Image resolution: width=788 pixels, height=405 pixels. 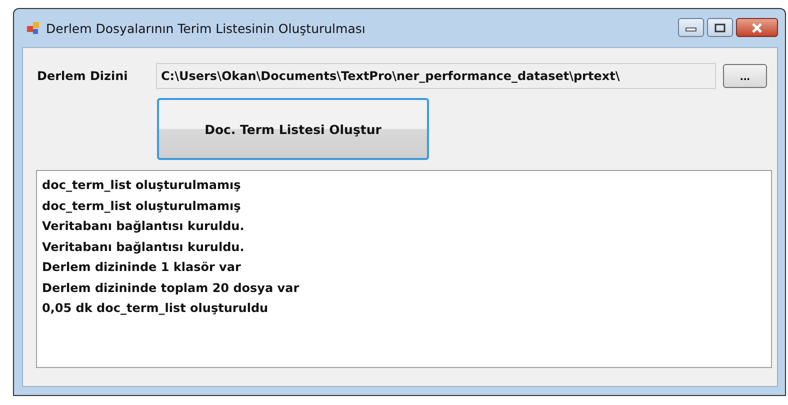 I want to click on close-button, so click(x=757, y=27).